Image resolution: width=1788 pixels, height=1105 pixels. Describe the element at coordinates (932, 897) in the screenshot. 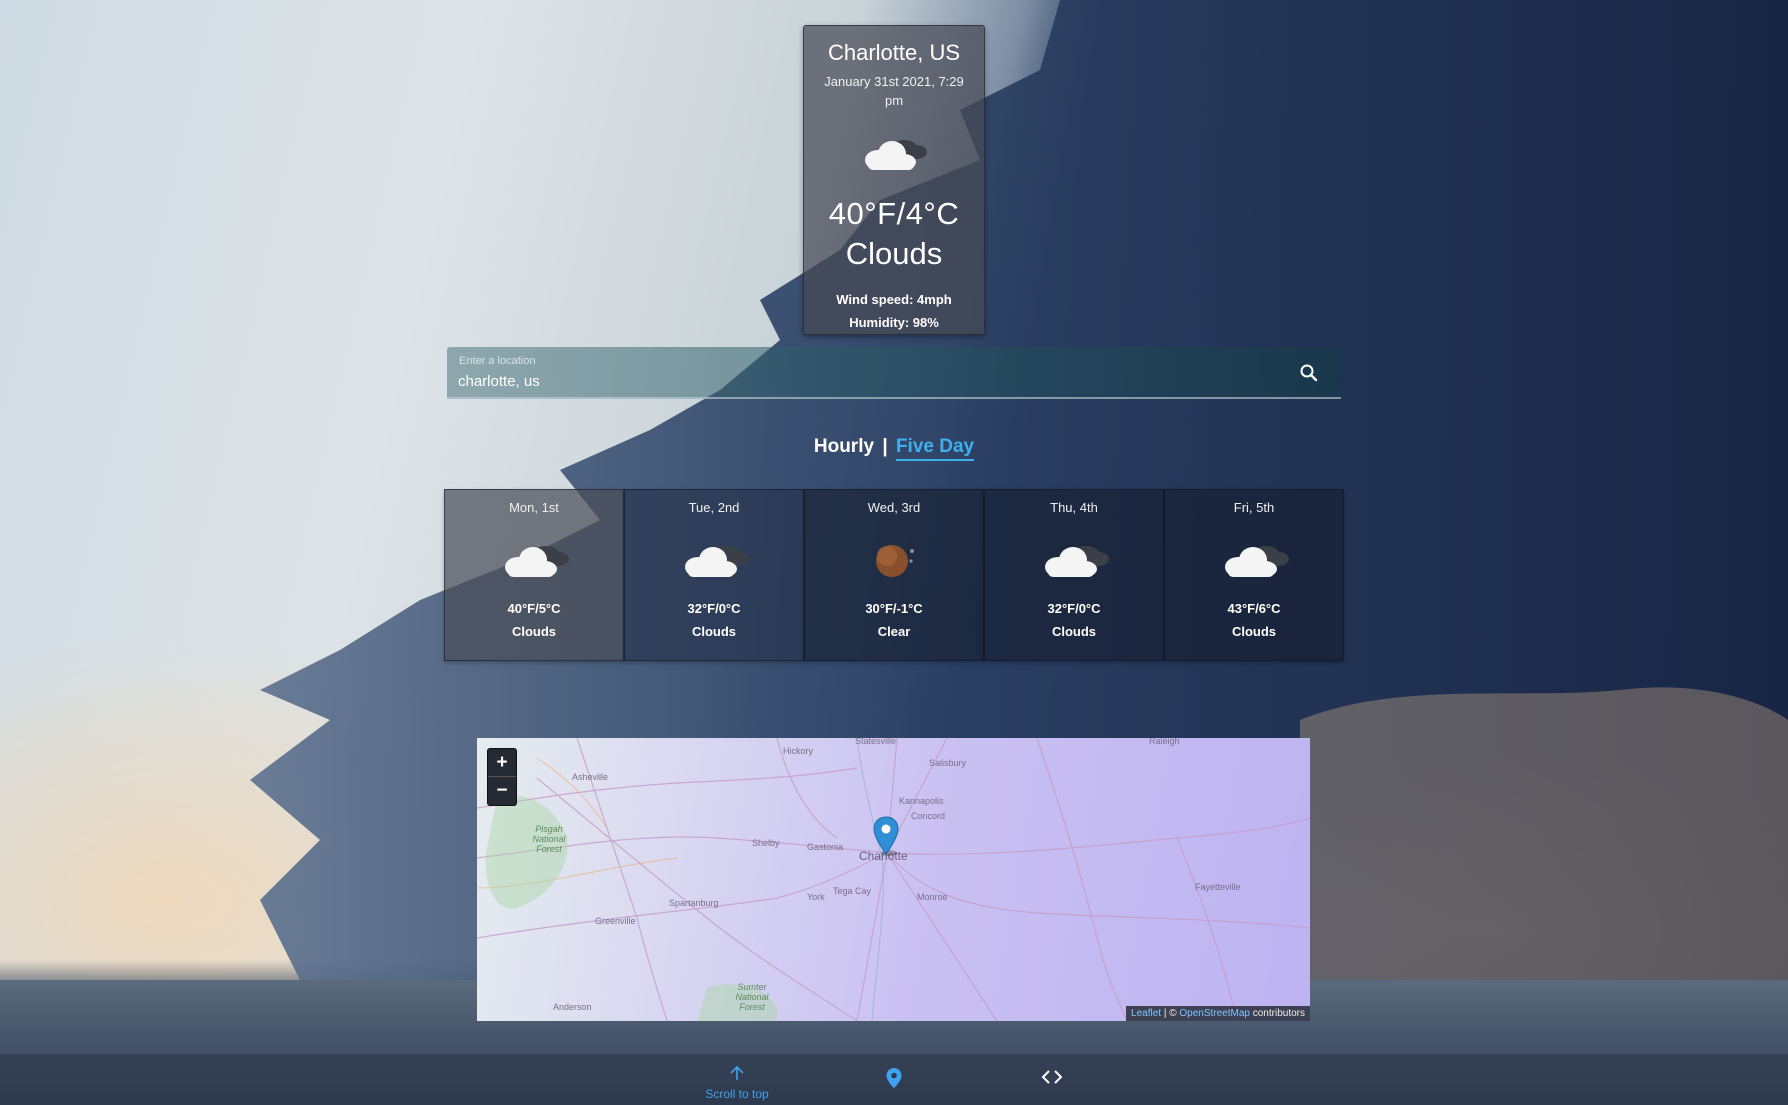

I see `map-label-monroe: Monroe` at that location.